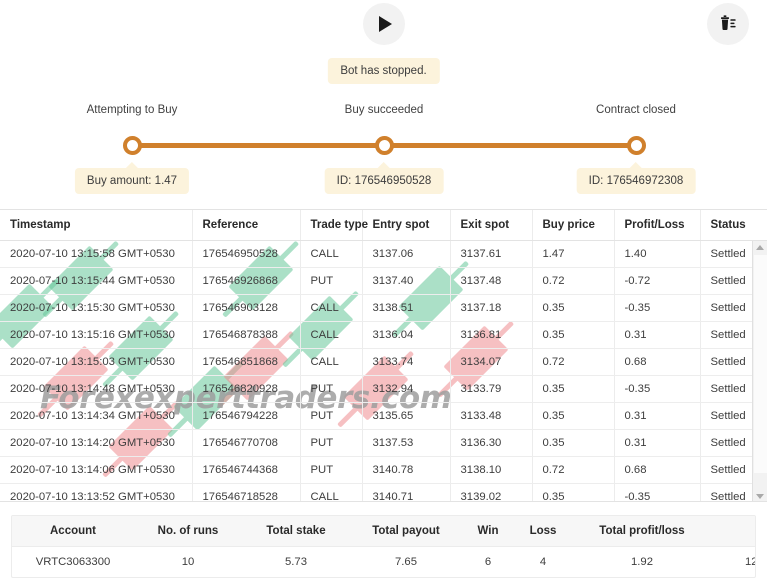 The image size is (767, 588). I want to click on col-buy-price: Buy price, so click(573, 225).